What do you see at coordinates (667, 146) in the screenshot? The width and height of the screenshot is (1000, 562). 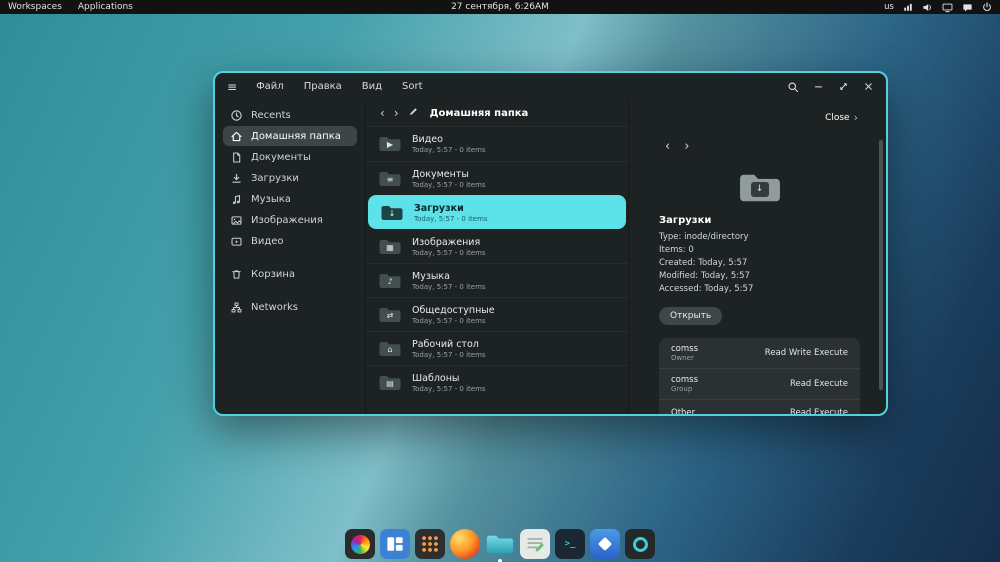 I see `details-prev-button: ‹` at bounding box center [667, 146].